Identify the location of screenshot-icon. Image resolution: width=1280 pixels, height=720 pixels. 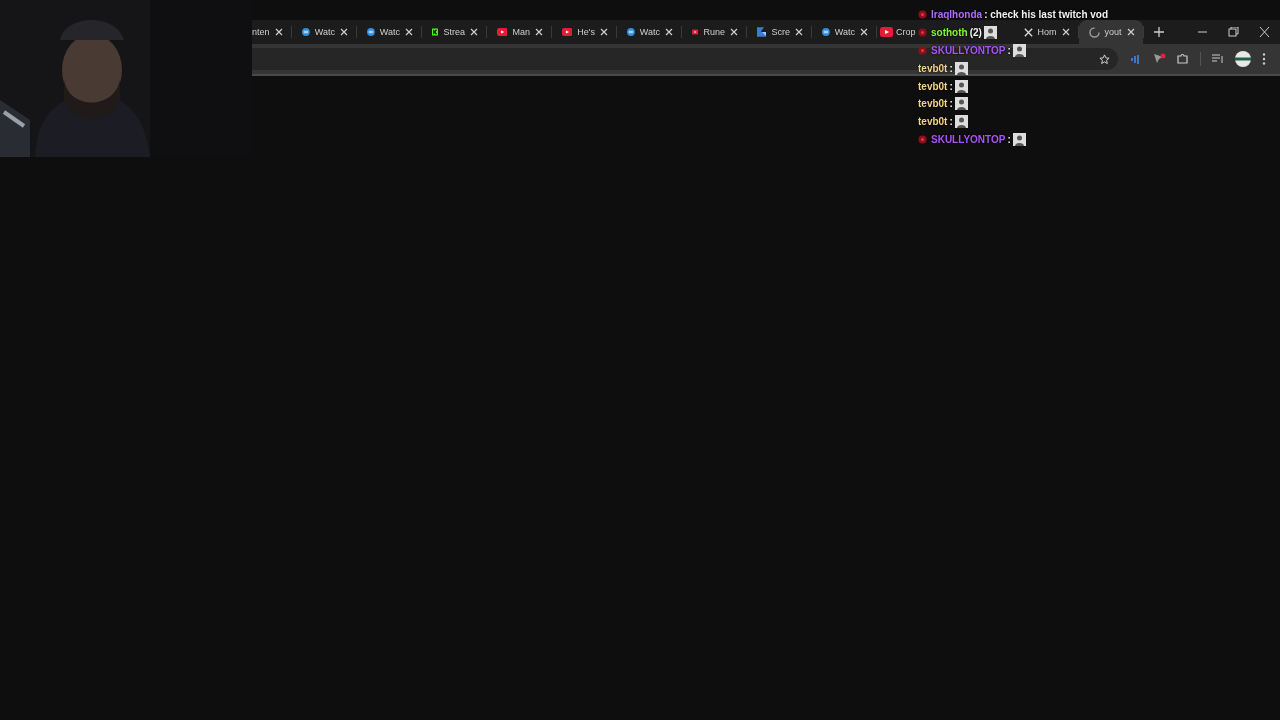
(762, 32).